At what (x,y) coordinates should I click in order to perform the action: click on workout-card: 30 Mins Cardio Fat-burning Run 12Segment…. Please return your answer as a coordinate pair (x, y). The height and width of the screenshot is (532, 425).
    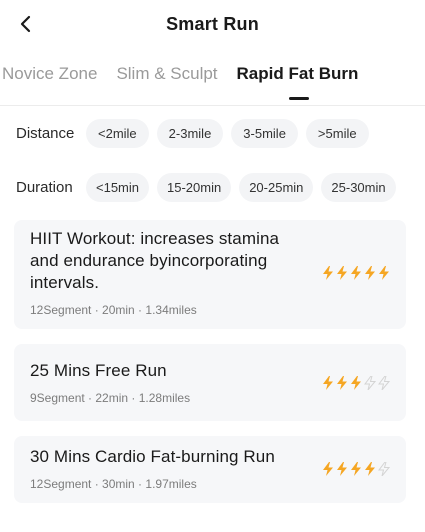
    Looking at the image, I should click on (210, 469).